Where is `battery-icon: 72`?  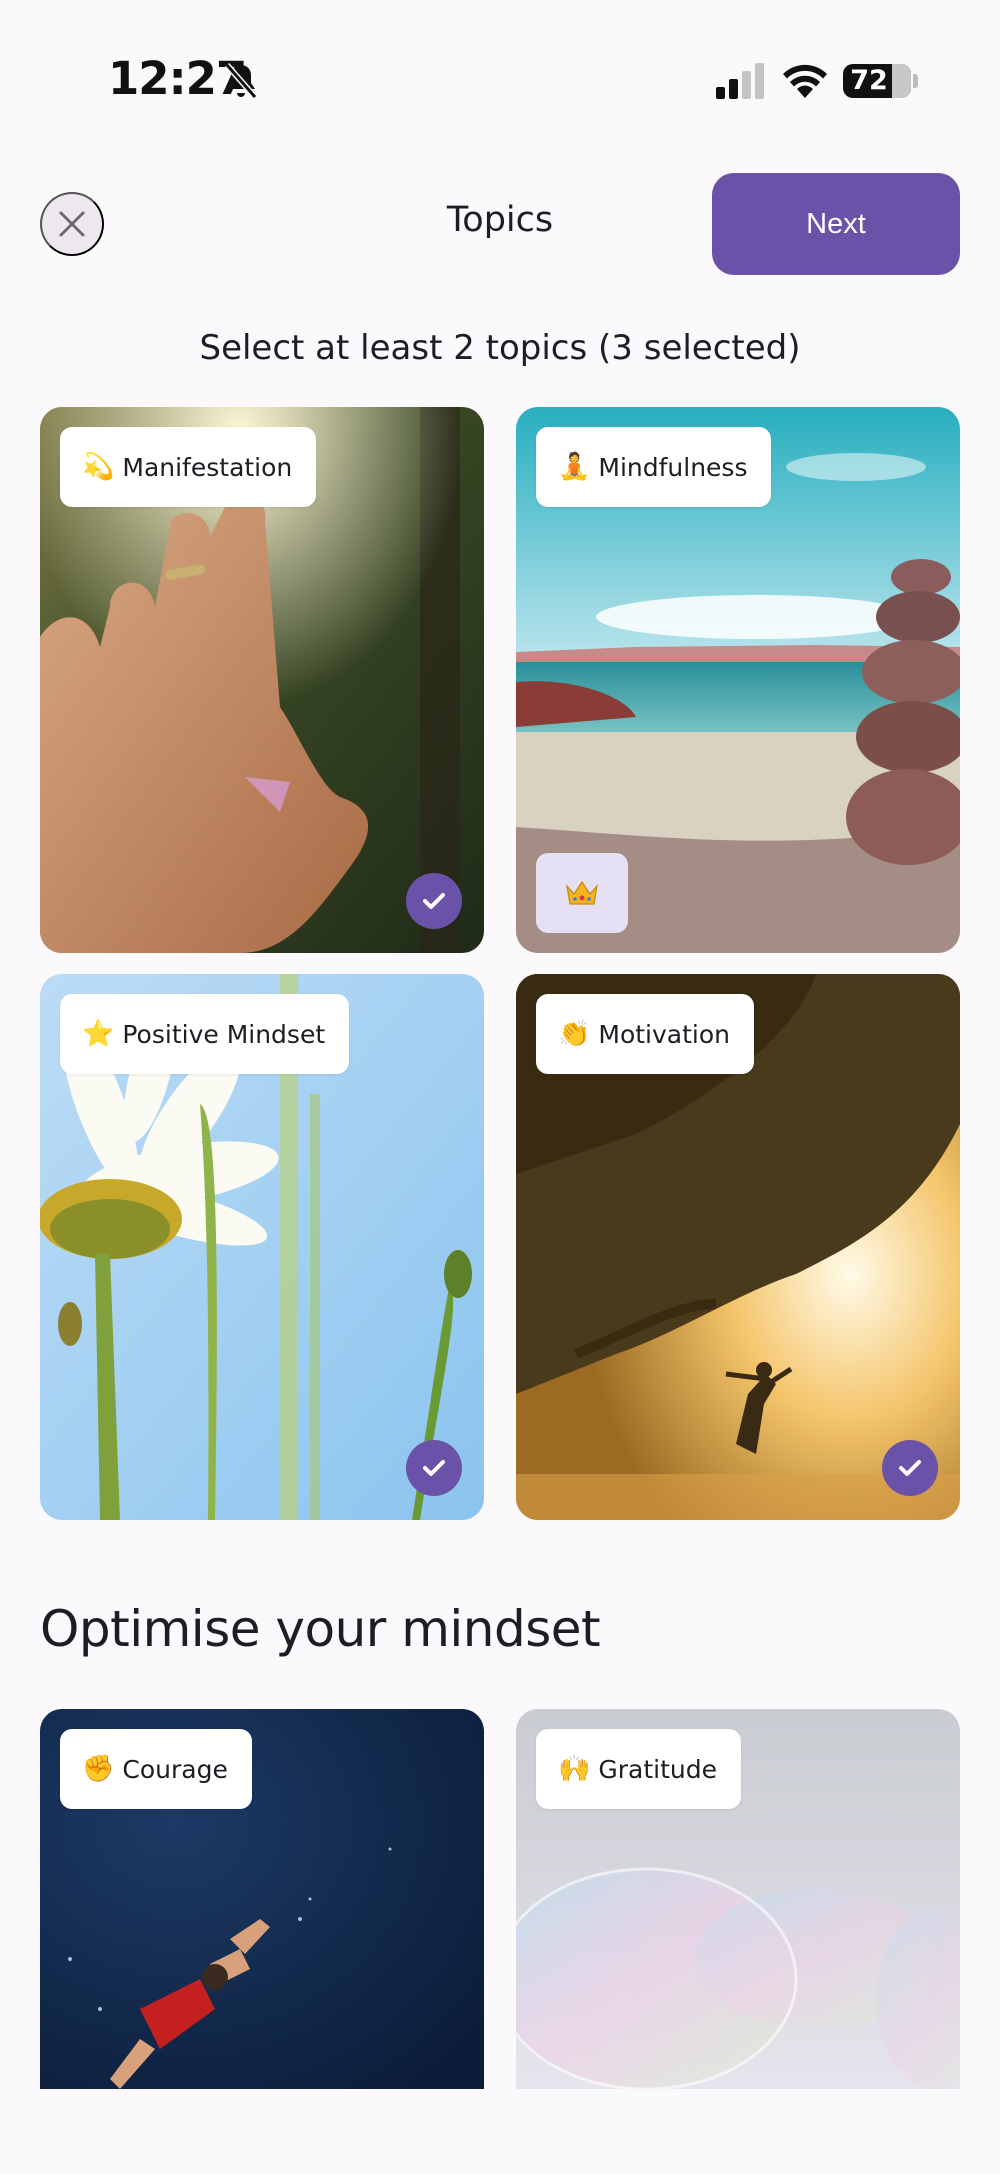 battery-icon: 72 is located at coordinates (877, 81).